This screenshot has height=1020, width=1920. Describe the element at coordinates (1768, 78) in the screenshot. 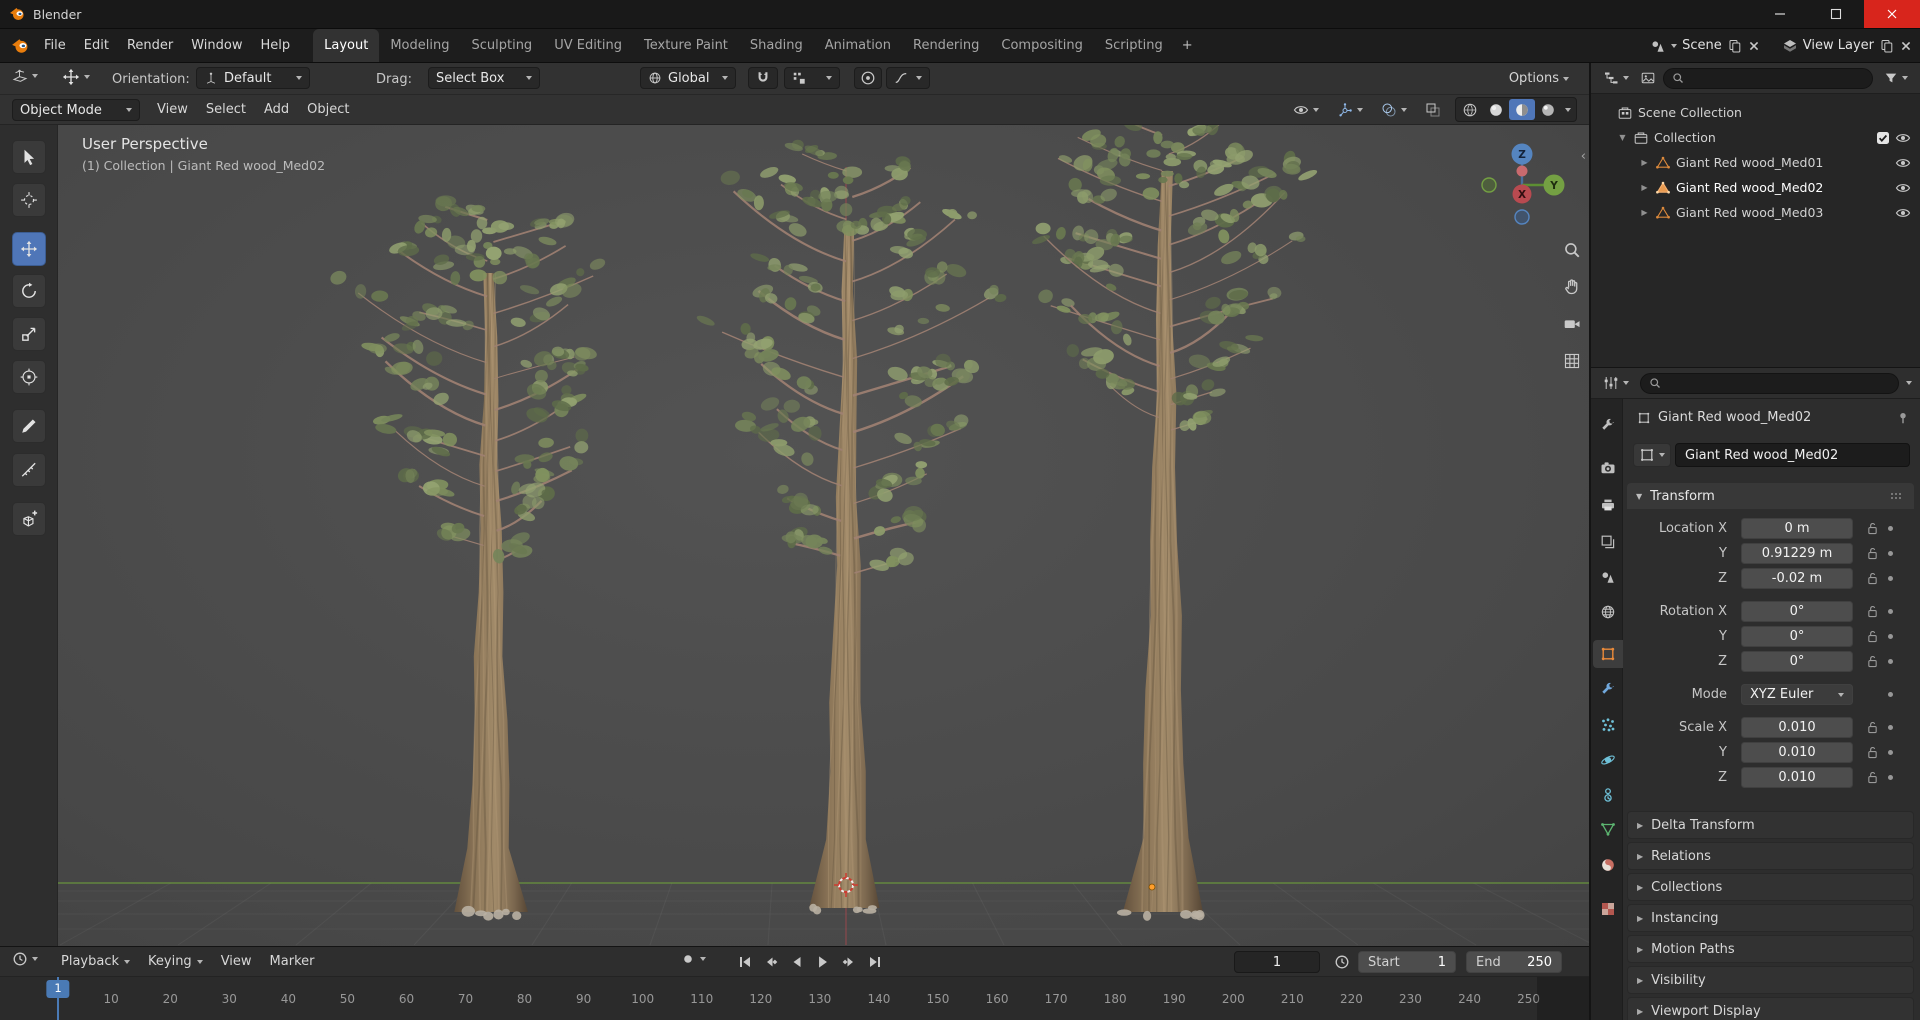

I see `outliner-search-input` at that location.